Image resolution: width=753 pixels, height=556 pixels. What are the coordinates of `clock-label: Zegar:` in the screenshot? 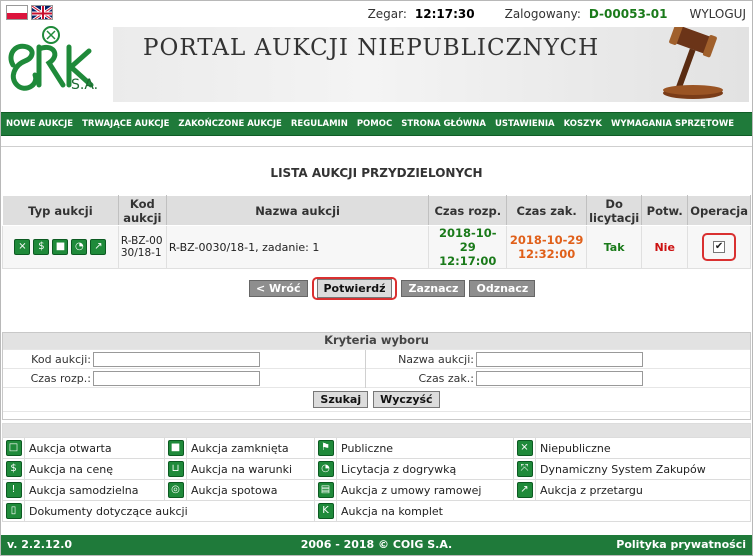 It's located at (387, 14).